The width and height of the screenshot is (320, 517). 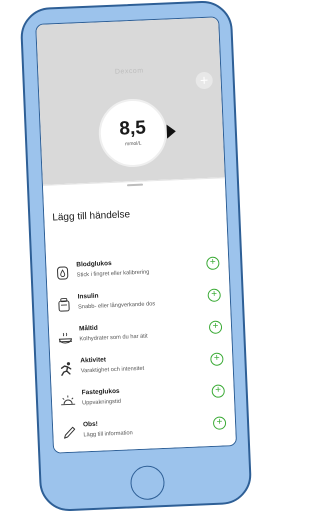 What do you see at coordinates (112, 370) in the screenshot?
I see `item-subtitle: Varaktighet och intensitet` at bounding box center [112, 370].